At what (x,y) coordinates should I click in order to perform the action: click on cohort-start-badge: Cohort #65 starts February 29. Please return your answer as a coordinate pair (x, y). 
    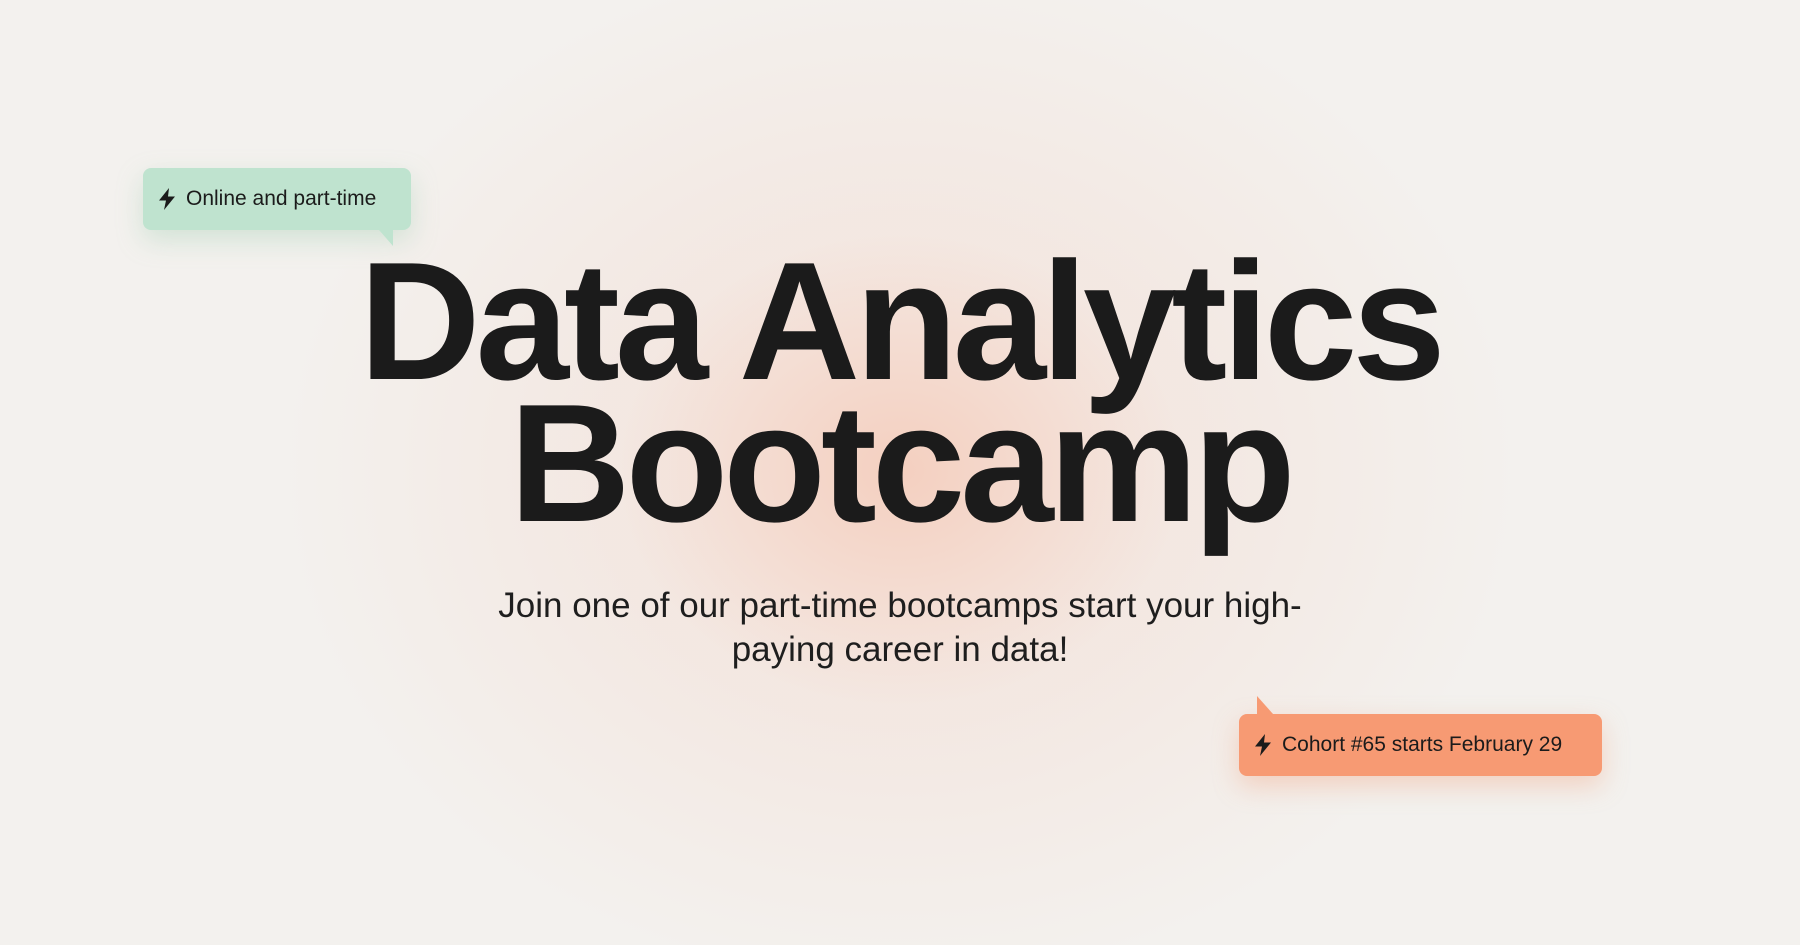
    Looking at the image, I should click on (1420, 736).